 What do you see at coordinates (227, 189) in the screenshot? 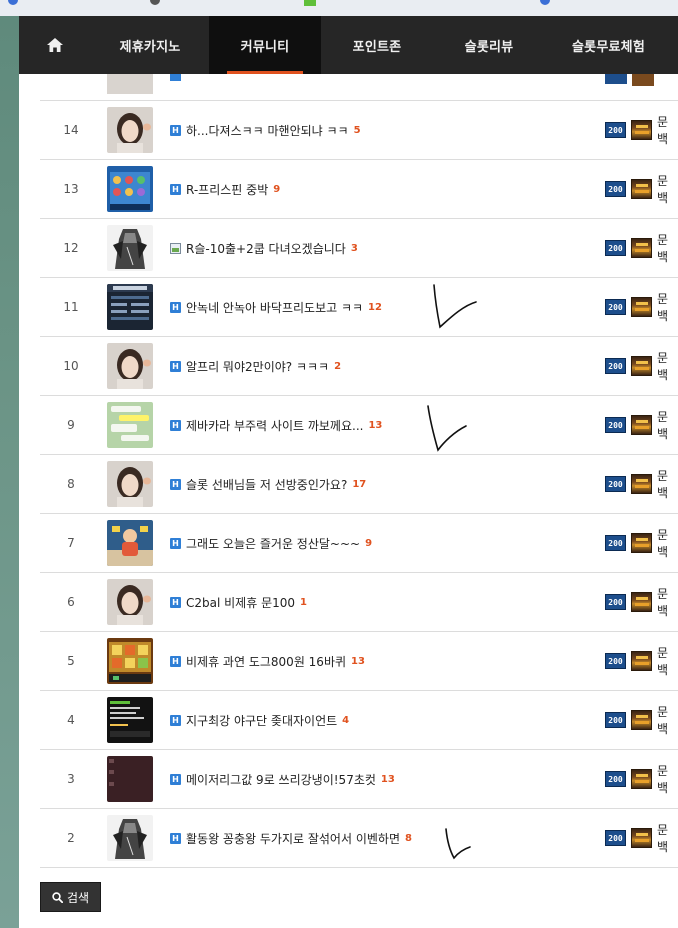
I see `post-title: R-프리스핀 중박` at bounding box center [227, 189].